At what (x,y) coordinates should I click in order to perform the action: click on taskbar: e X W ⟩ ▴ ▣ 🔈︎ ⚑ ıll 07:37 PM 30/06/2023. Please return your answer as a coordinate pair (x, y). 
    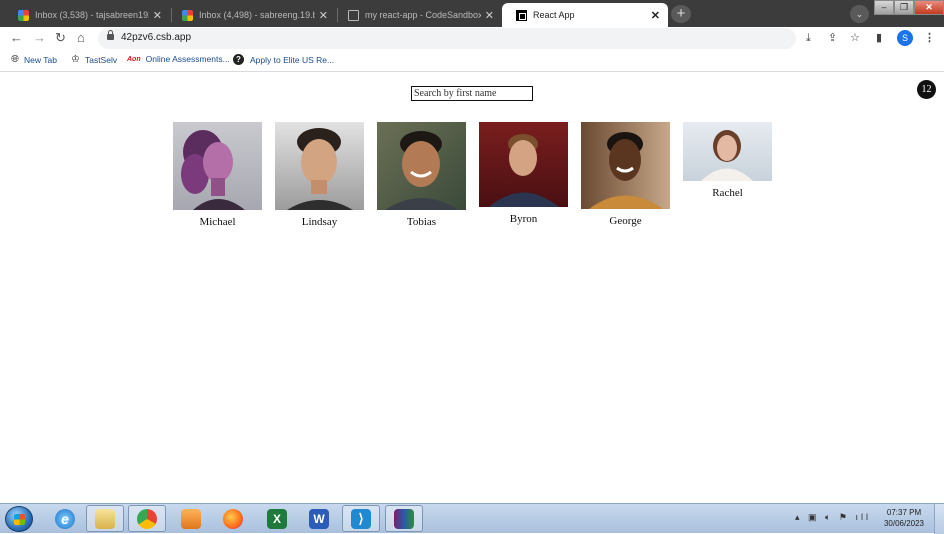
    Looking at the image, I should click on (472, 518).